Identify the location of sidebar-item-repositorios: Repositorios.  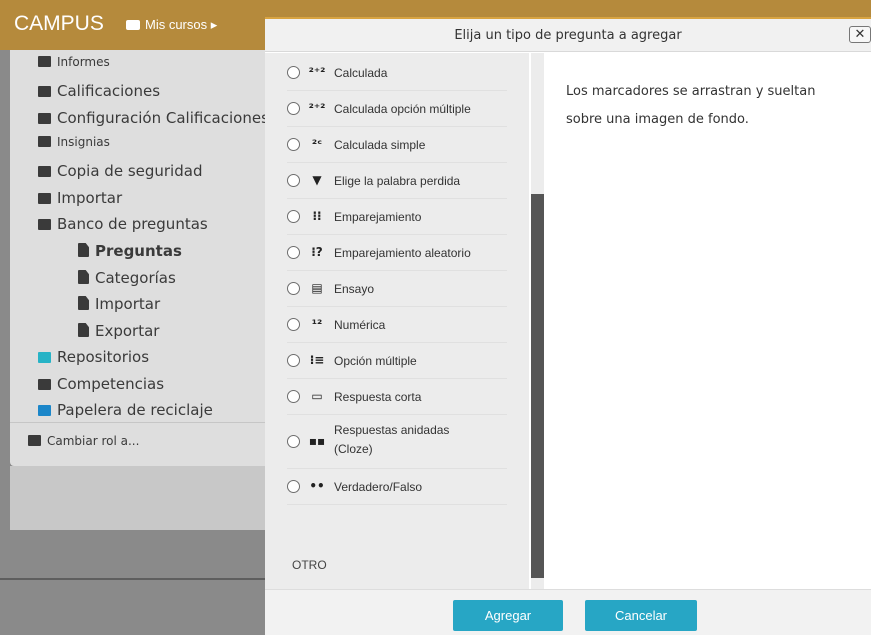
(93, 357).